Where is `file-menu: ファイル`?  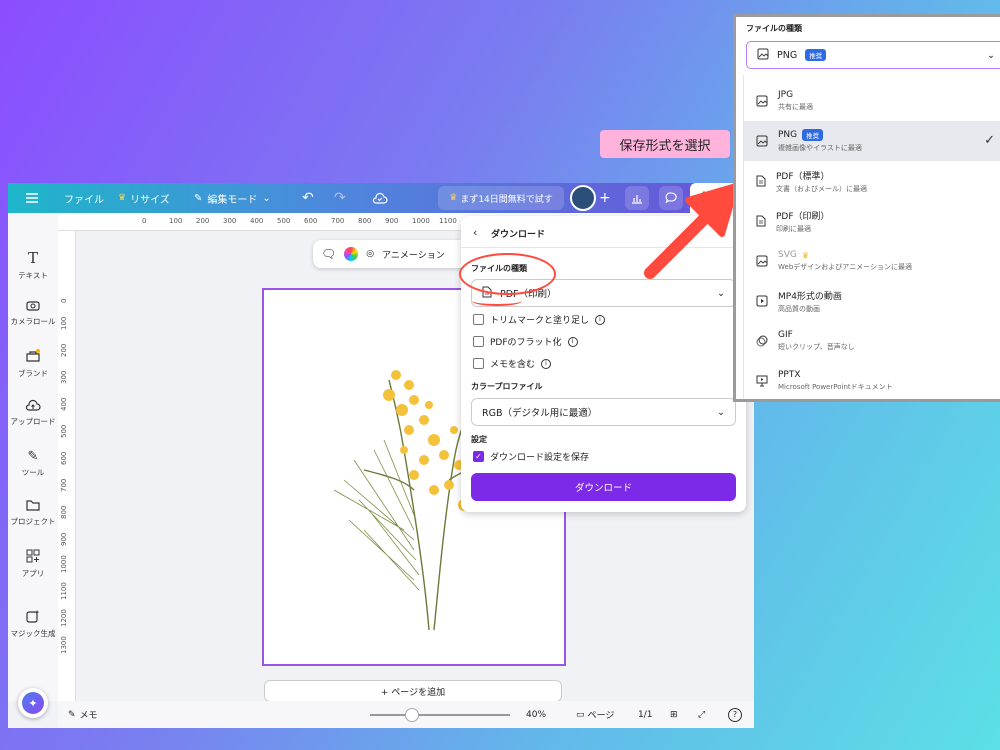 file-menu: ファイル is located at coordinates (84, 198).